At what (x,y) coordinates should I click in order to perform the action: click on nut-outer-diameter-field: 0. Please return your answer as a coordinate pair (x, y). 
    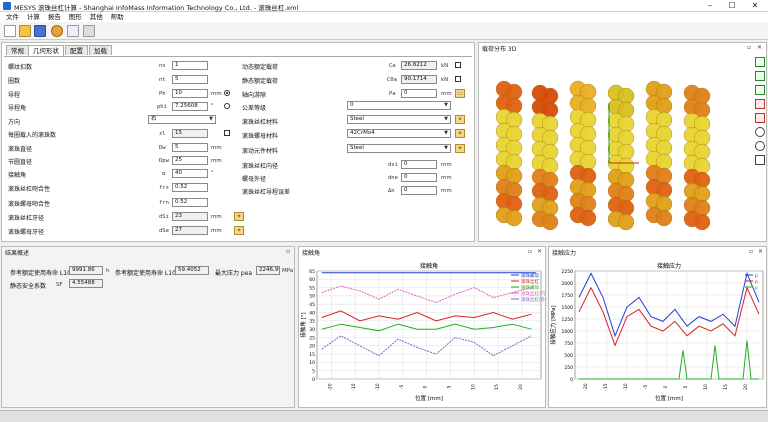
    Looking at the image, I should click on (419, 177).